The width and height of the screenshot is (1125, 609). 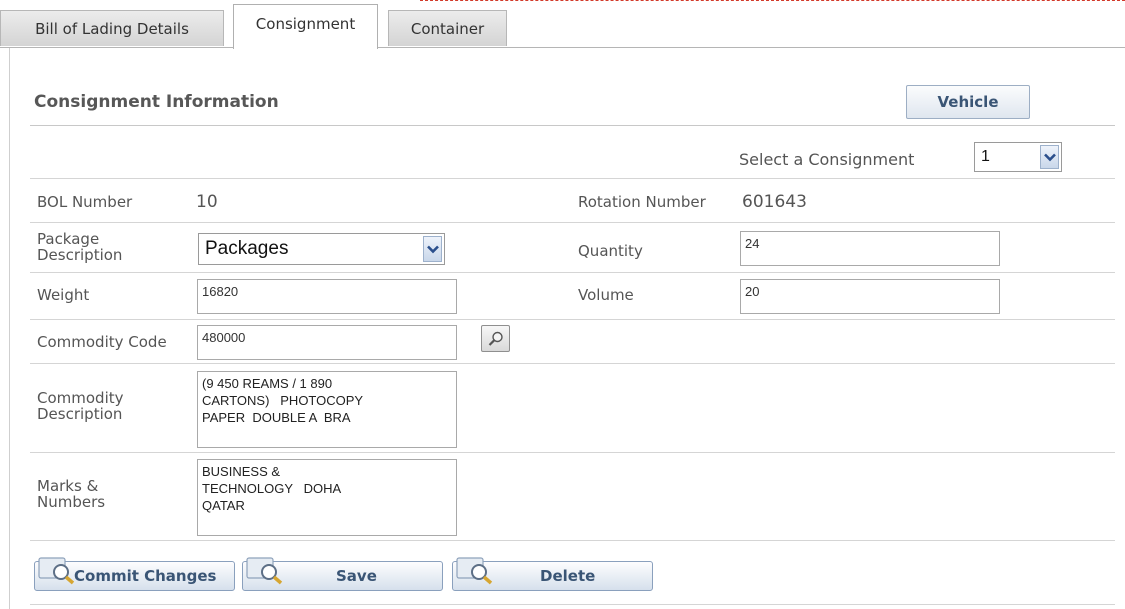 I want to click on save-button: Save, so click(x=342, y=574).